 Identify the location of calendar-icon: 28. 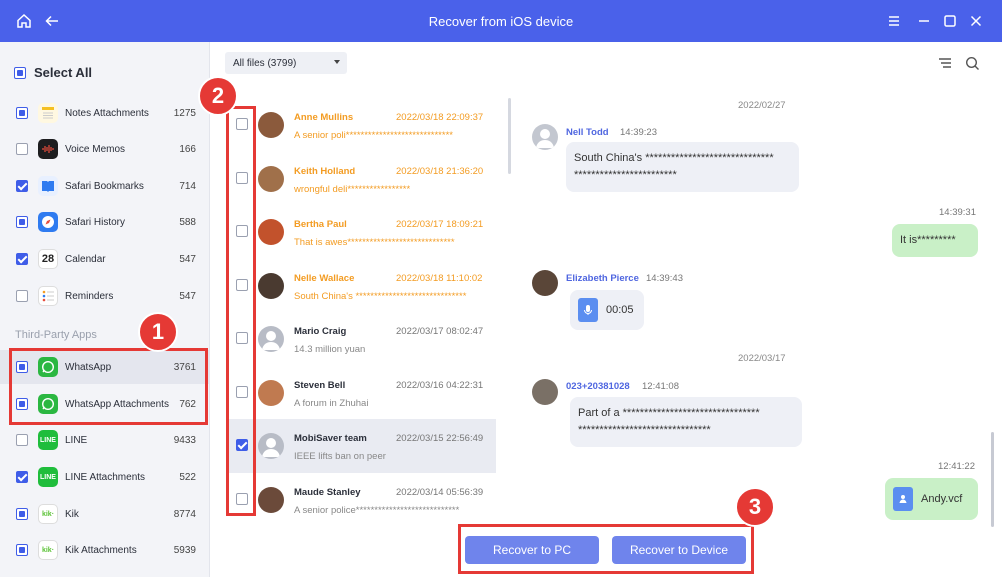
(48, 259).